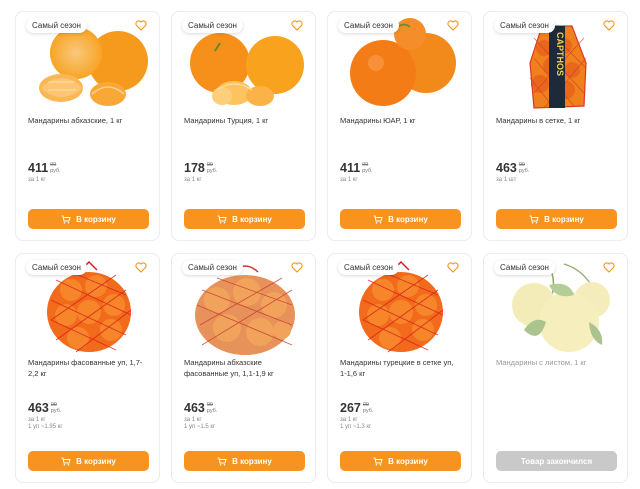 This screenshot has width=640, height=489. What do you see at coordinates (200, 427) in the screenshot?
I see `package-weight: 1 уп ~1.5 кг` at bounding box center [200, 427].